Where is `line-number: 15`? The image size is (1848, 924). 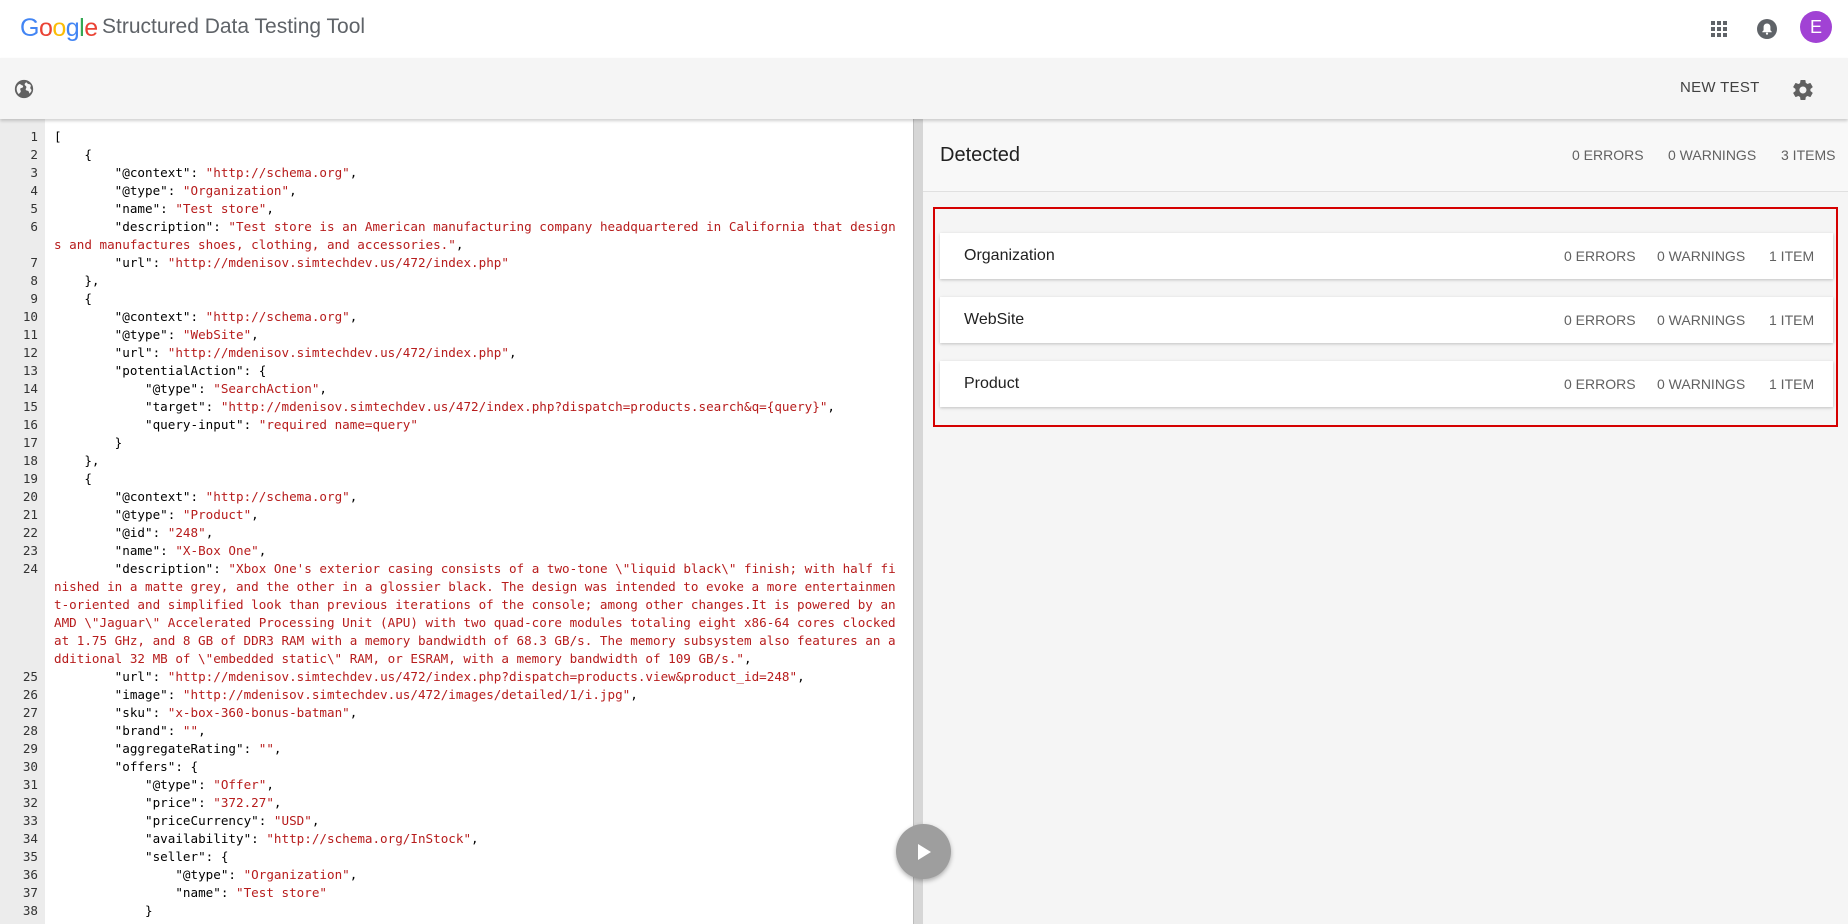
line-number: 15 is located at coordinates (30, 406).